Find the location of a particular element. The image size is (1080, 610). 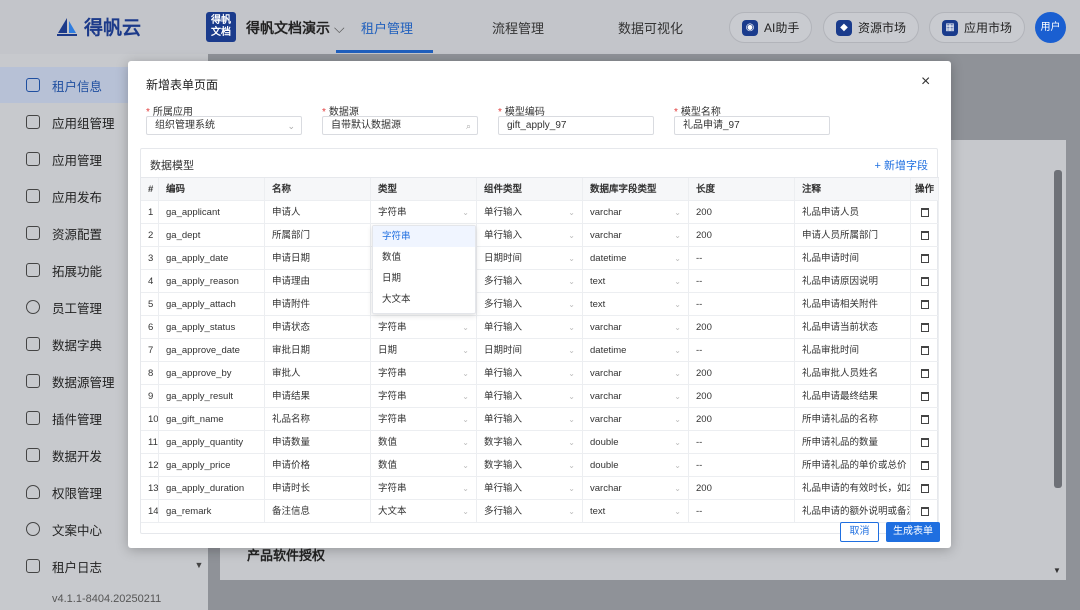

cell-type: 数值 ⌄ is located at coordinates (424, 465).